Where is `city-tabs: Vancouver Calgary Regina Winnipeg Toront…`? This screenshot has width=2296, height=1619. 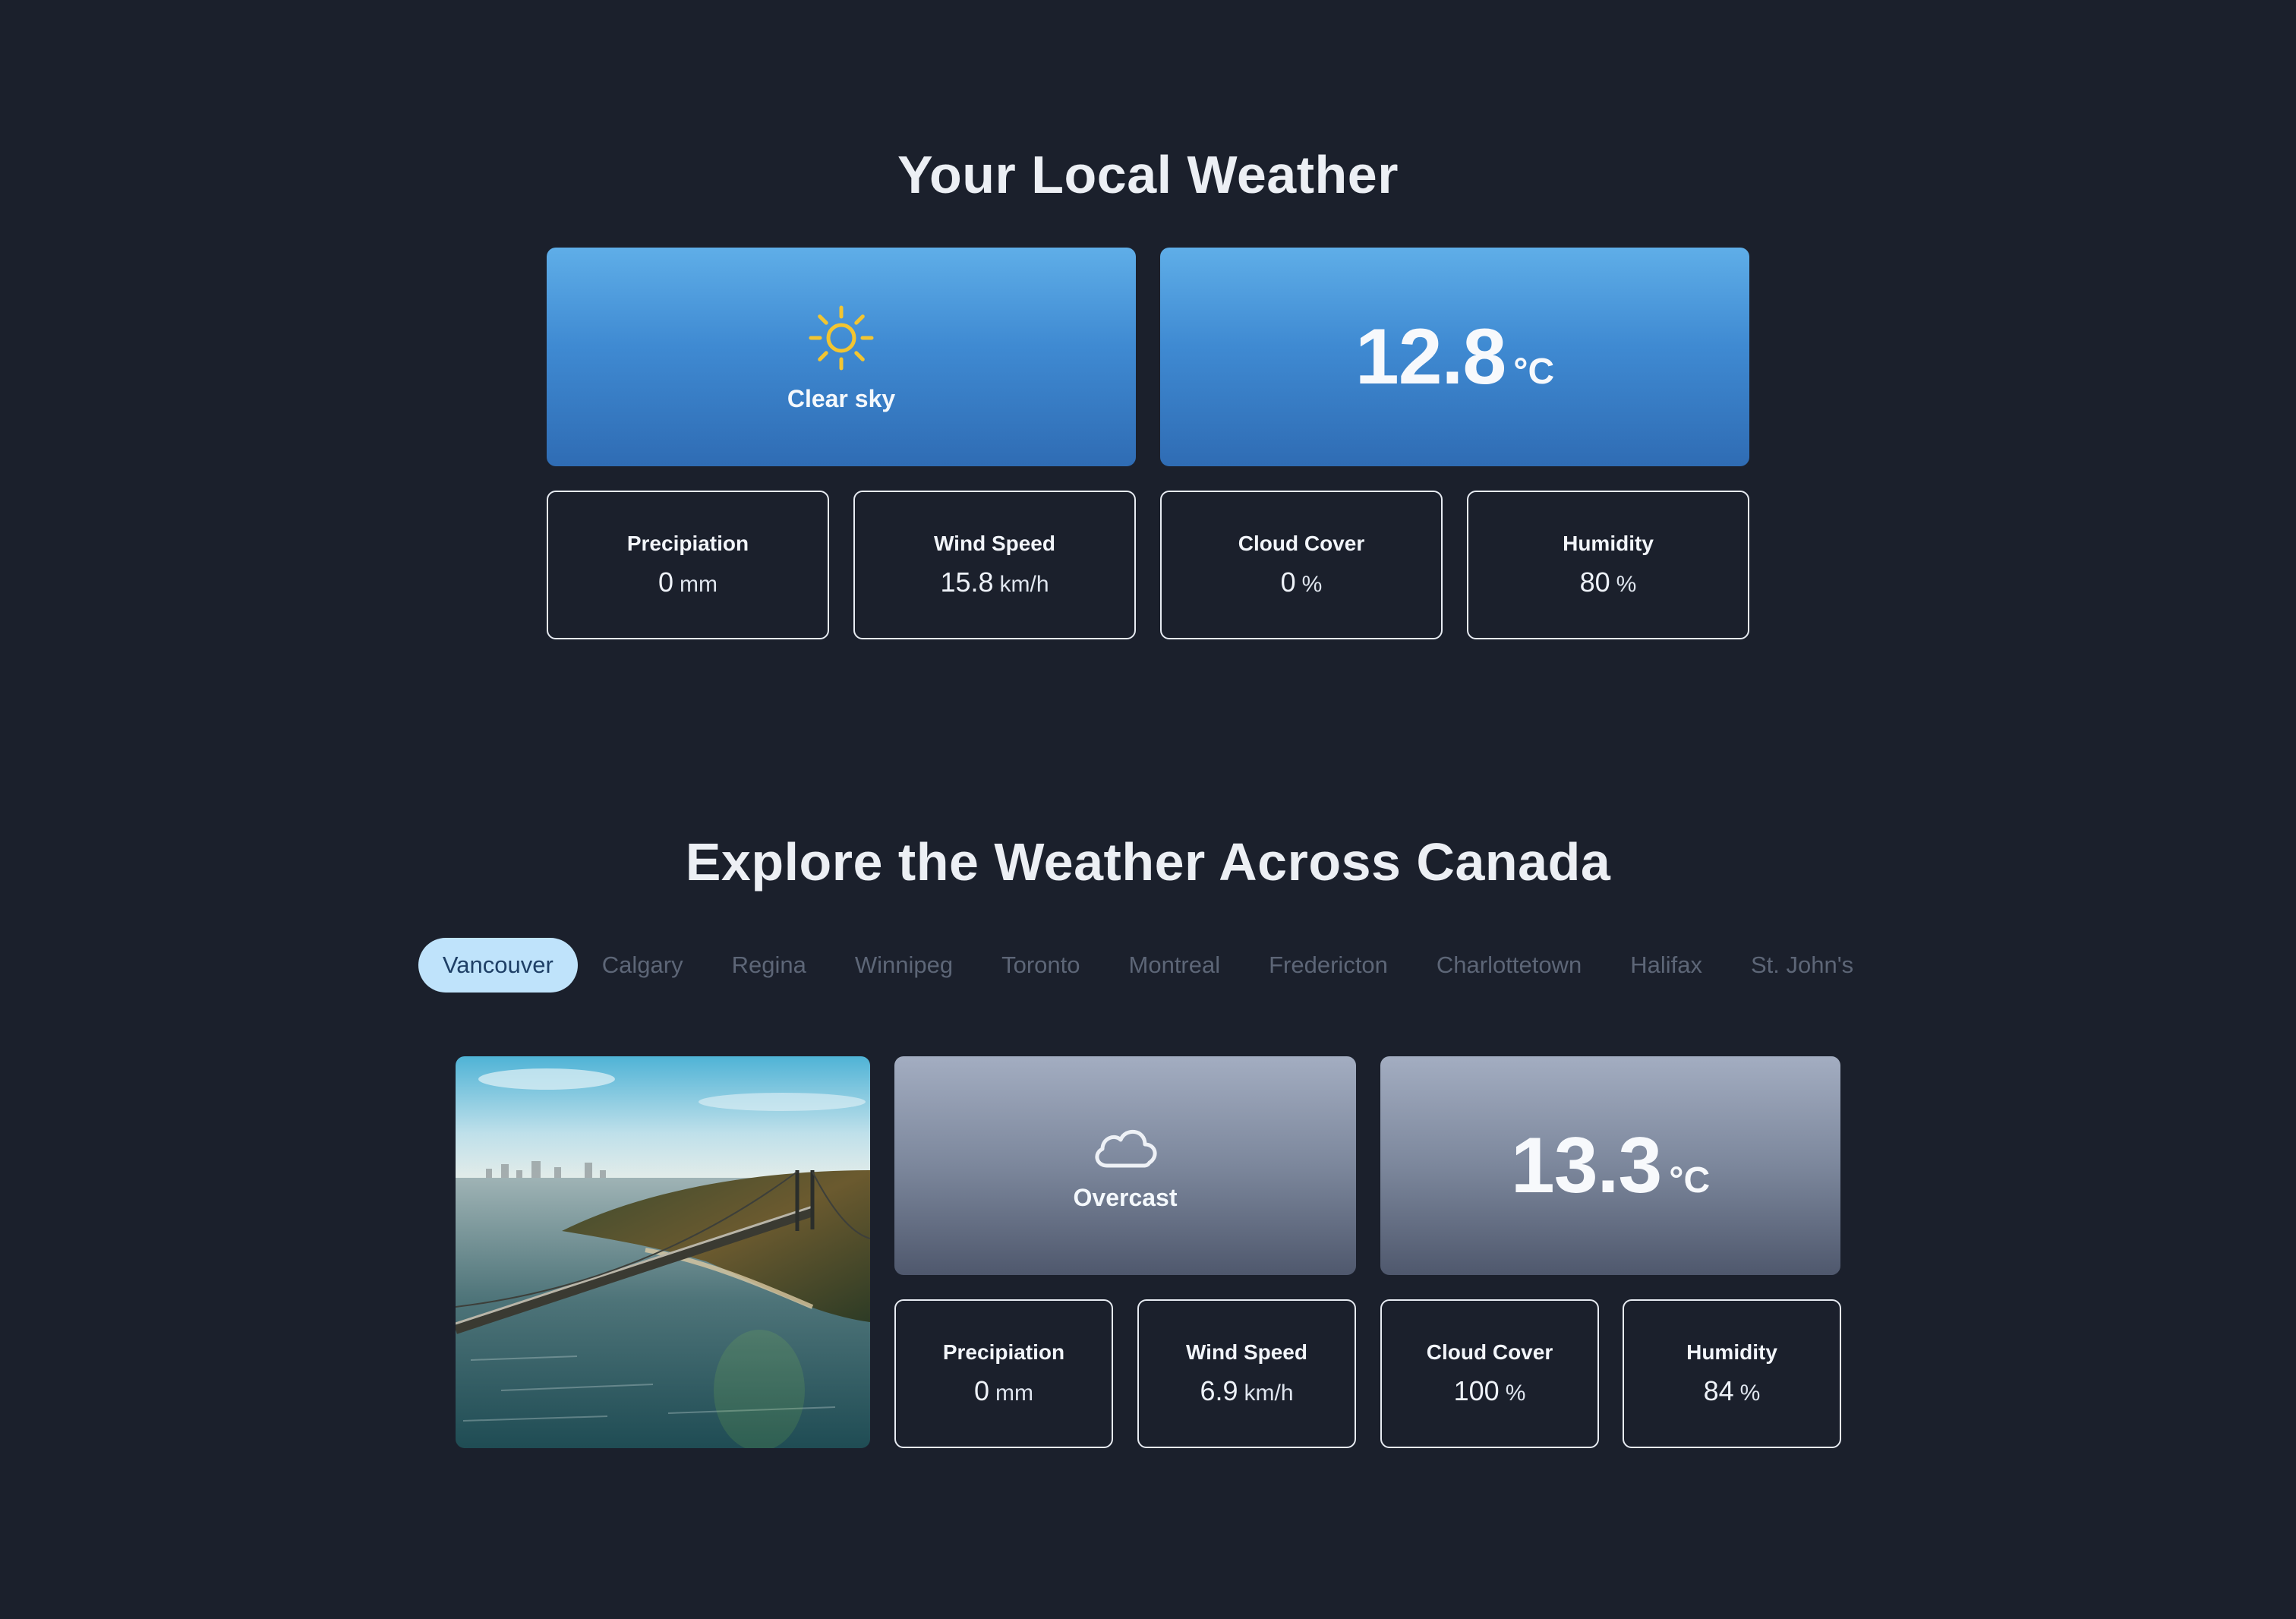
city-tabs: Vancouver Calgary Regina Winnipeg Toront… is located at coordinates (1148, 965).